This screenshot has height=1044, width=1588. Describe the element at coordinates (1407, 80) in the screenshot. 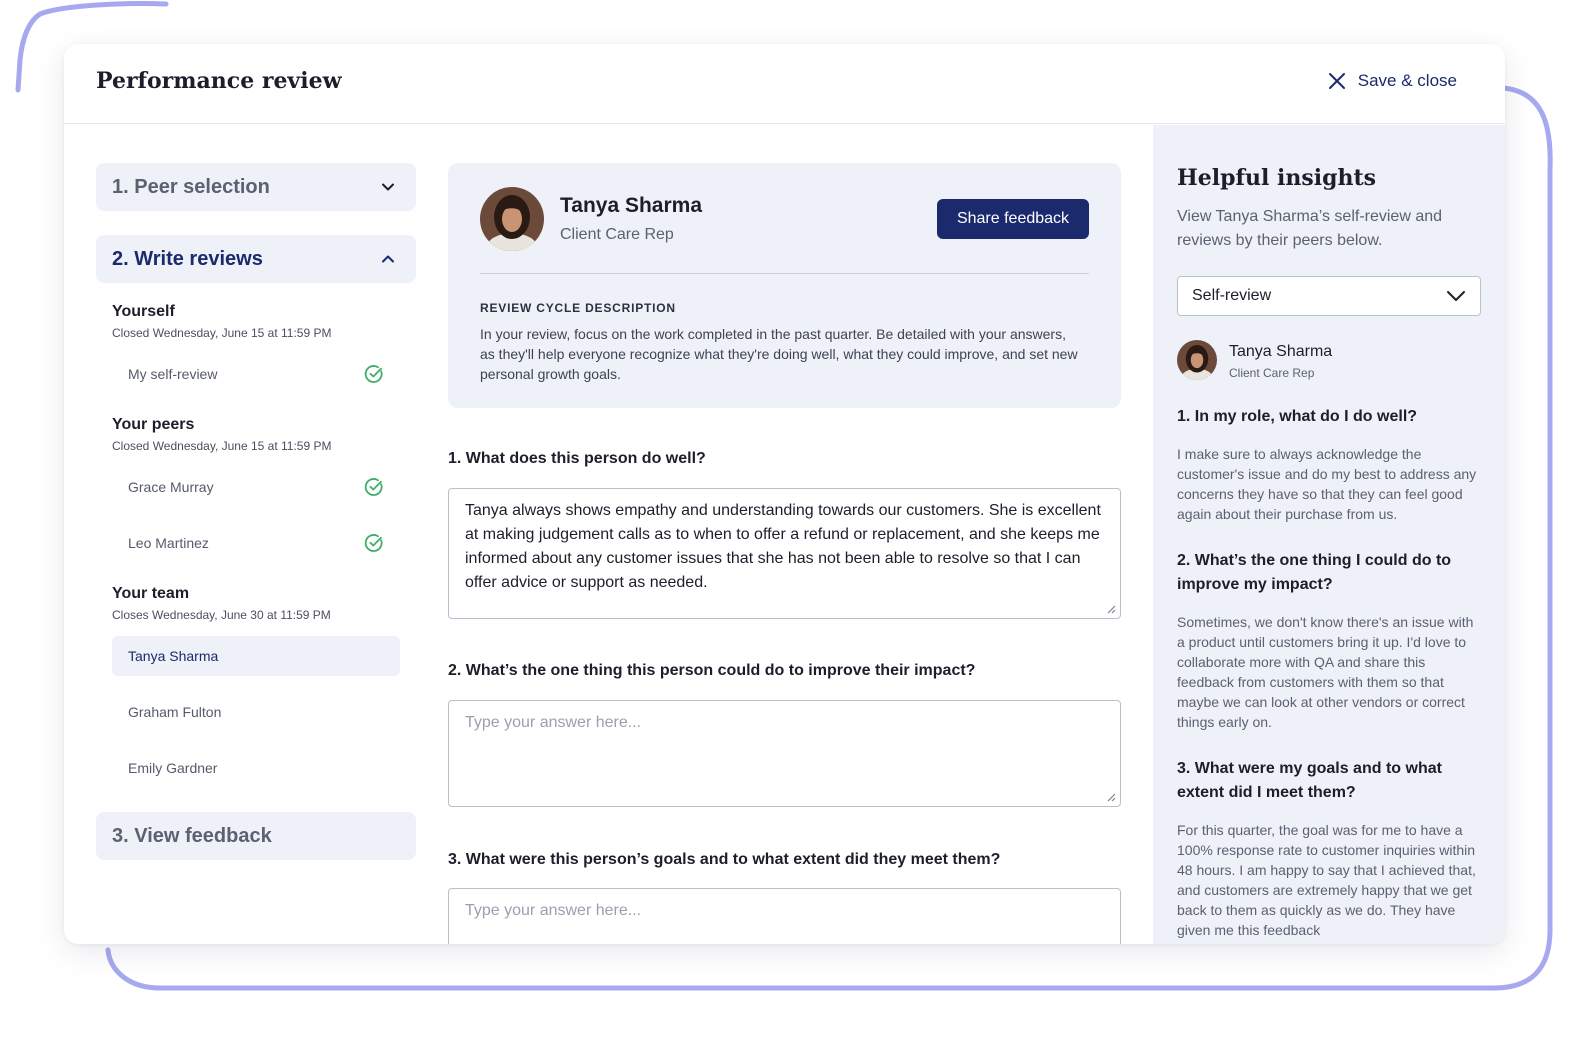

I see `save-close-label: Save & close` at that location.